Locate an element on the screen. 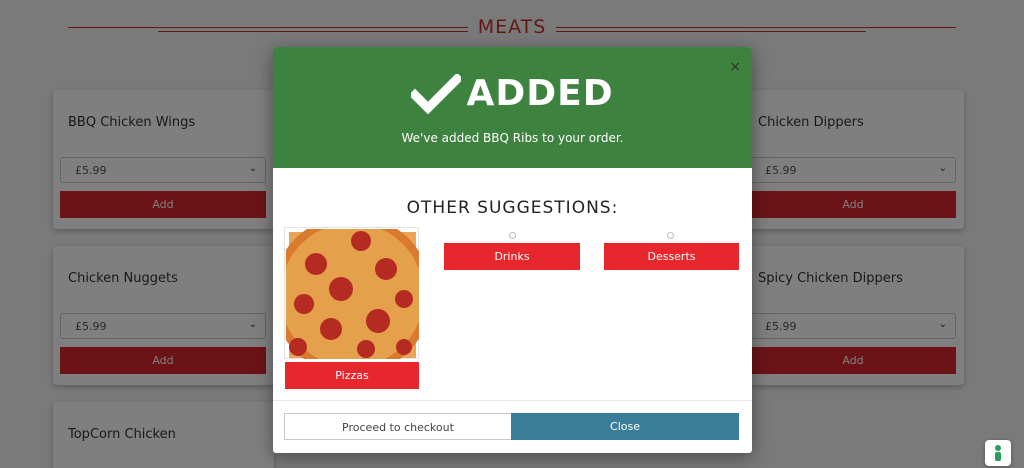 The height and width of the screenshot is (468, 1024). suggestion-pizzas: Pizzas is located at coordinates (352, 308).